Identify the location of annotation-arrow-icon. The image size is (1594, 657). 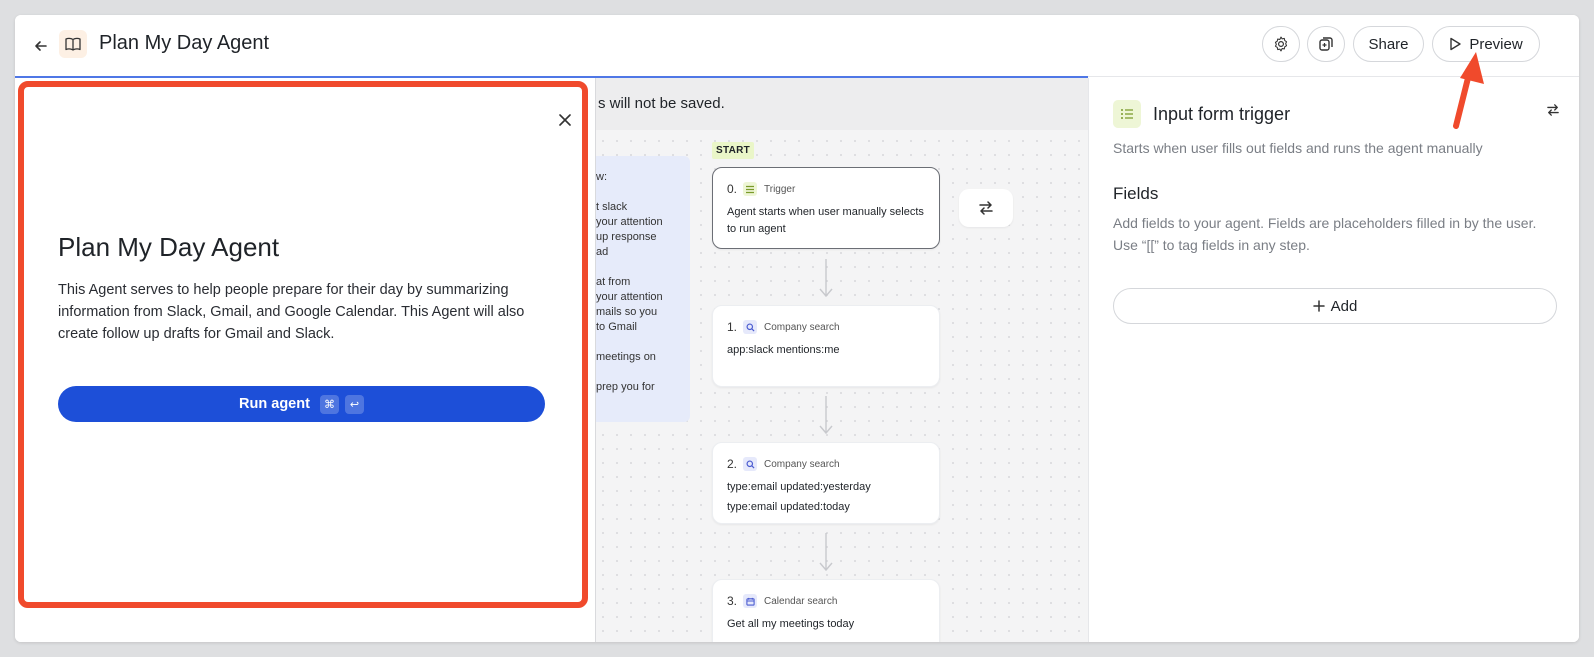
(1468, 90).